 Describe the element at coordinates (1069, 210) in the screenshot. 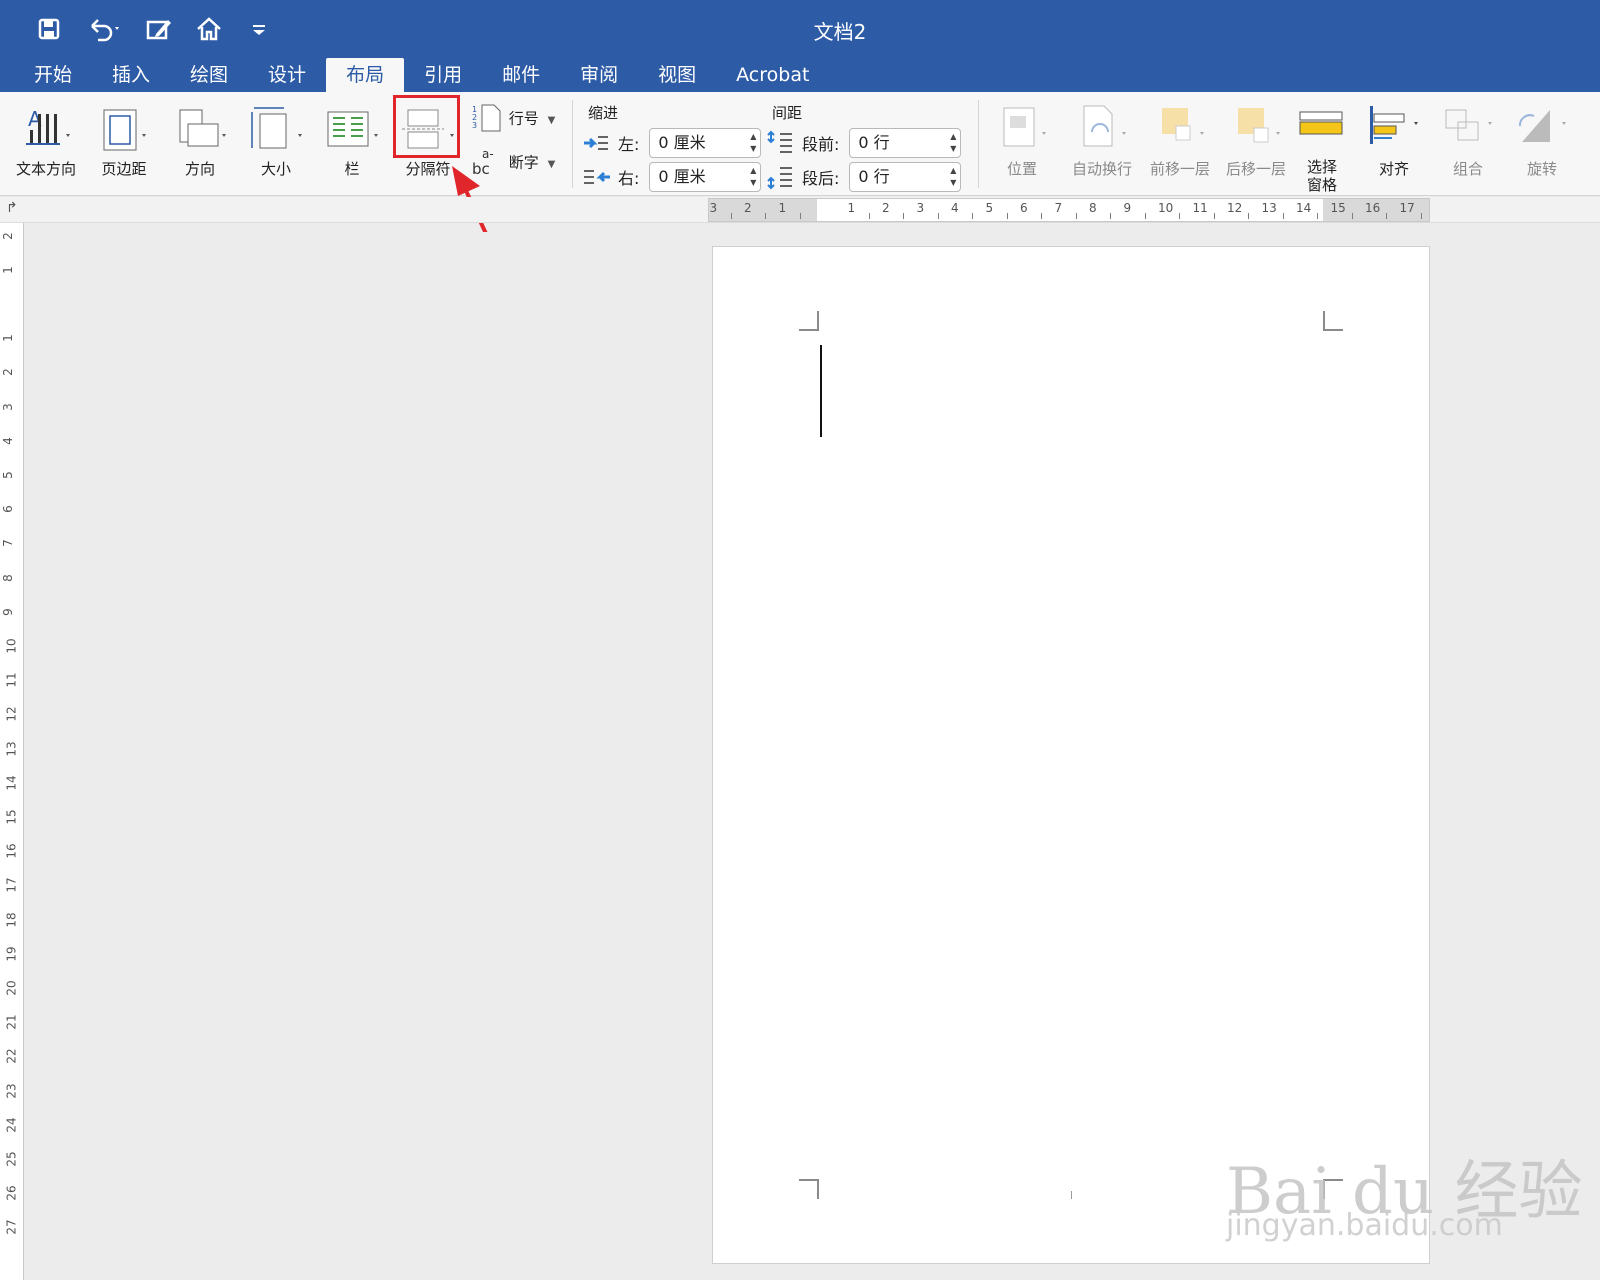

I see `horizontal-ruler: 3 2 1 1 2 3 4 5 6 7 8 9 10 11 12 13 14 15 16 17` at that location.